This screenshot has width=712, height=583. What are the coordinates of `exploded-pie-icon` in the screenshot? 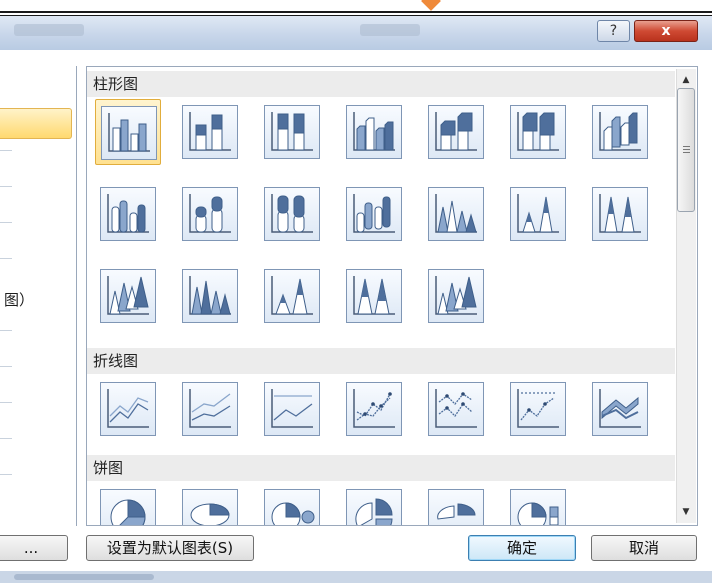 It's located at (374, 504).